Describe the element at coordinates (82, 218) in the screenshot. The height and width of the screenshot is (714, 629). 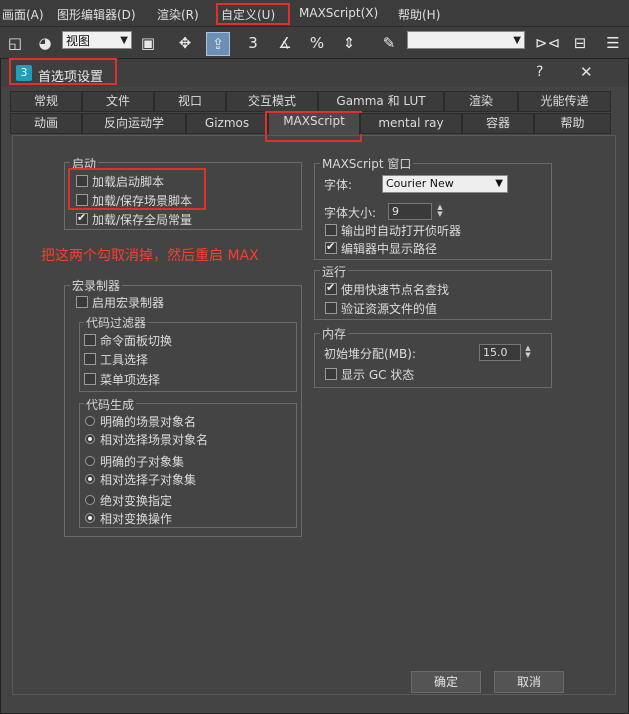
I see `load-save-globals-checkbox` at that location.